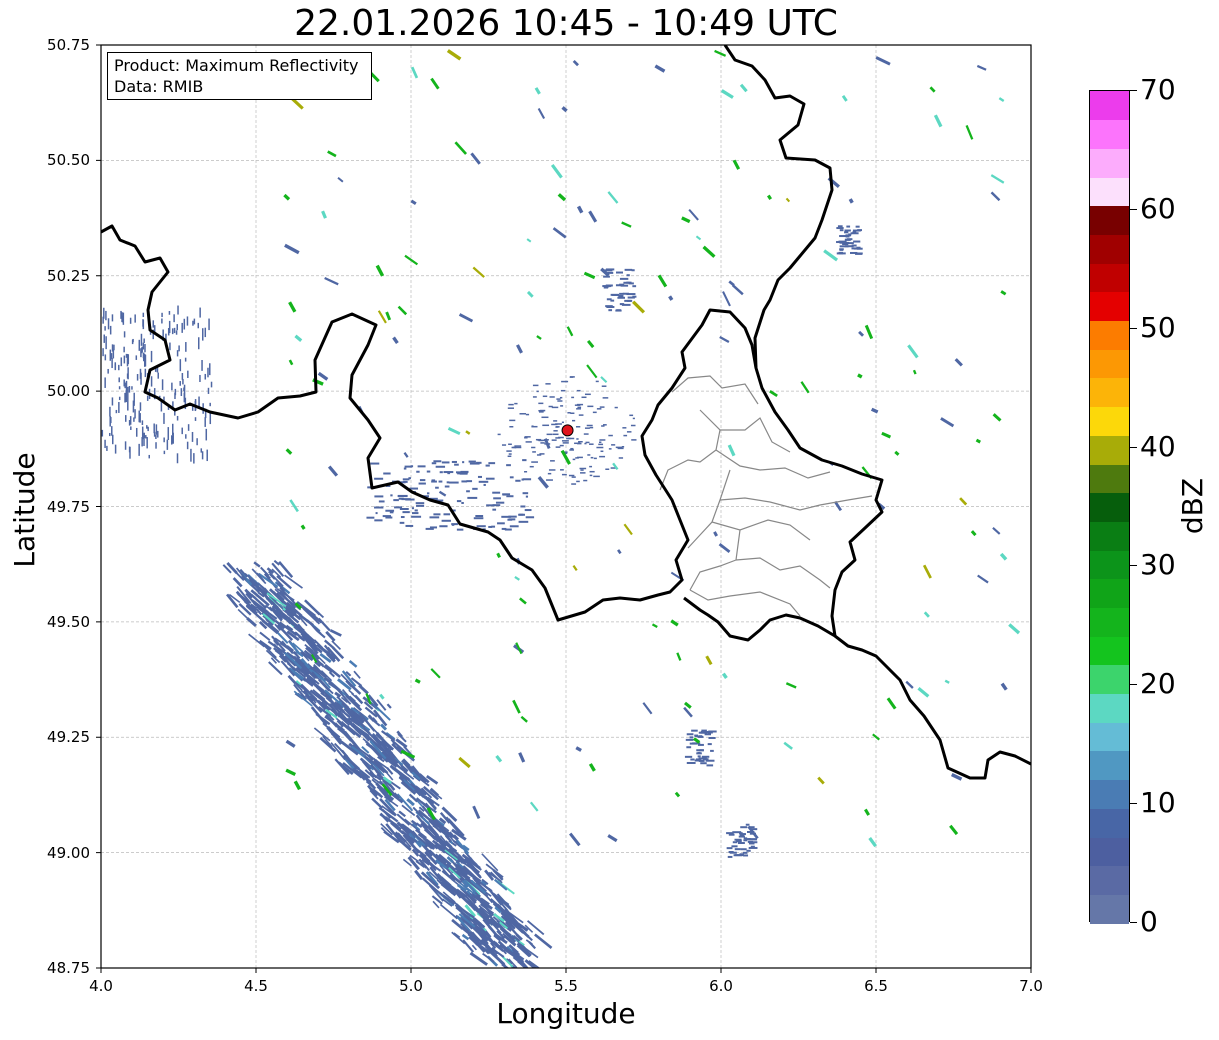  Describe the element at coordinates (721, 986) in the screenshot. I see `x-tick-label: 6.0` at that location.